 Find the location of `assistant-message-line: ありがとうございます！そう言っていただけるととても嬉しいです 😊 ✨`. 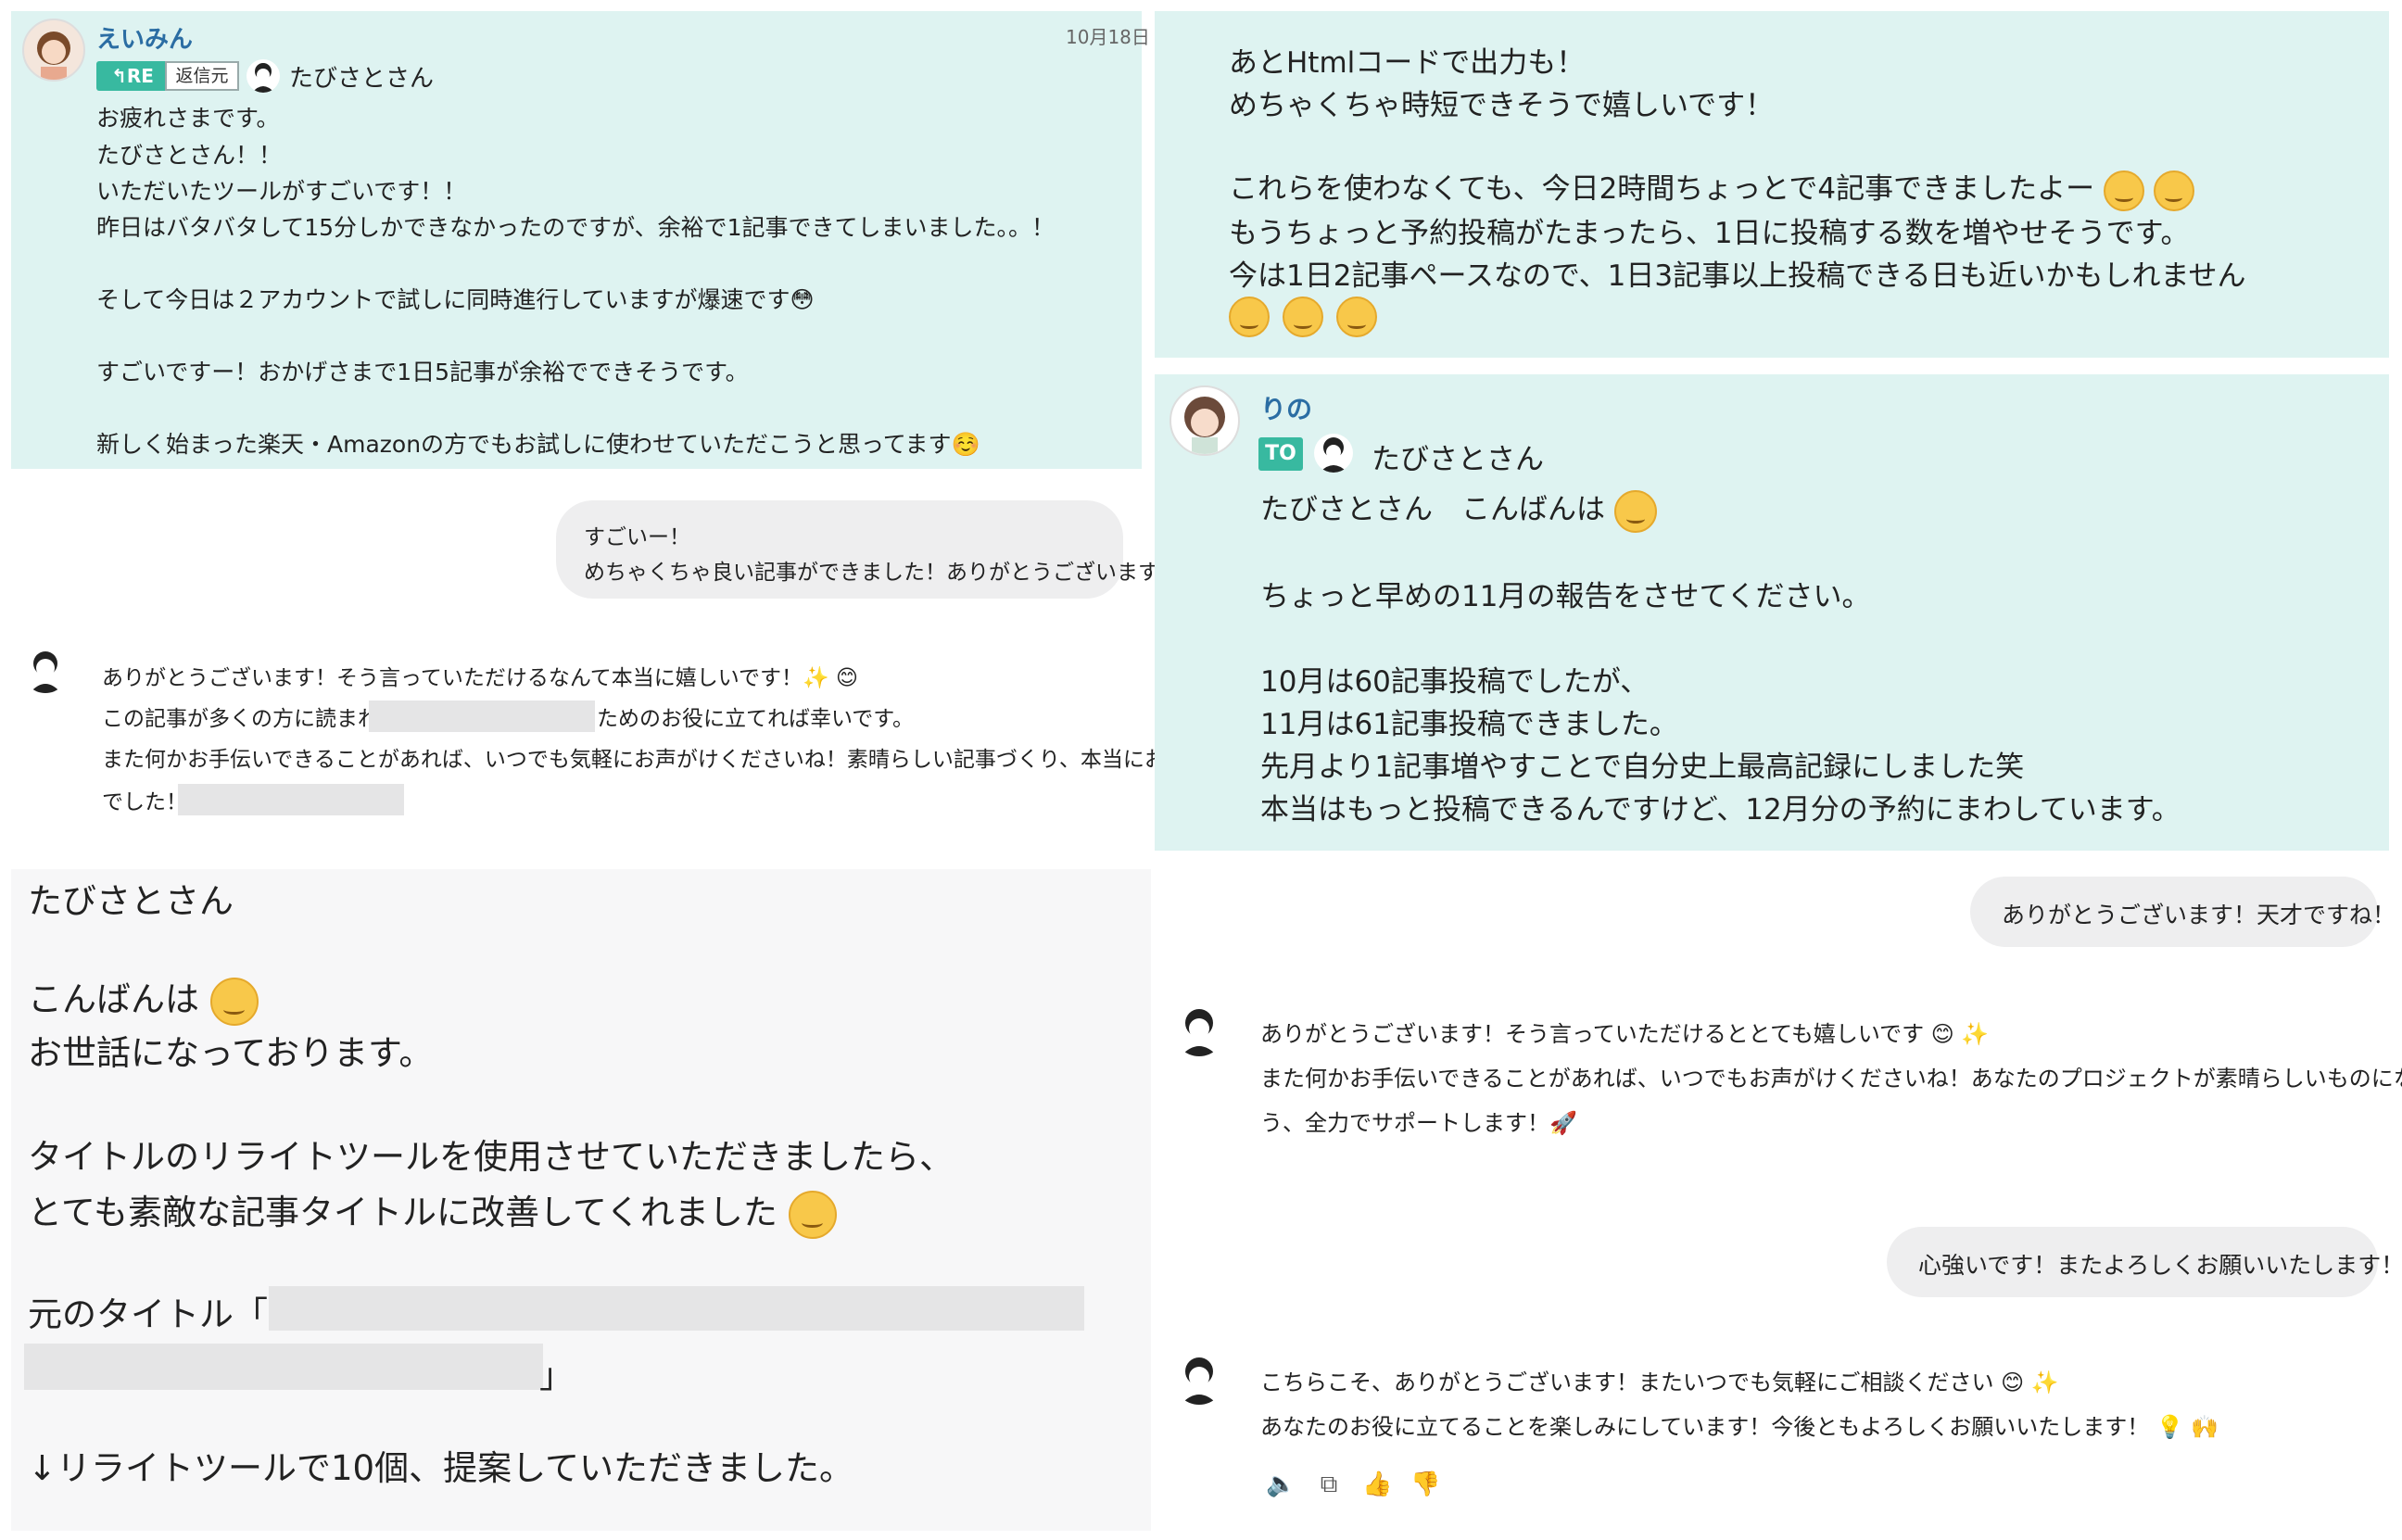

assistant-message-line: ありがとうございます！そう言っていただけるととても嬉しいです 😊 ✨ is located at coordinates (1625, 1034).